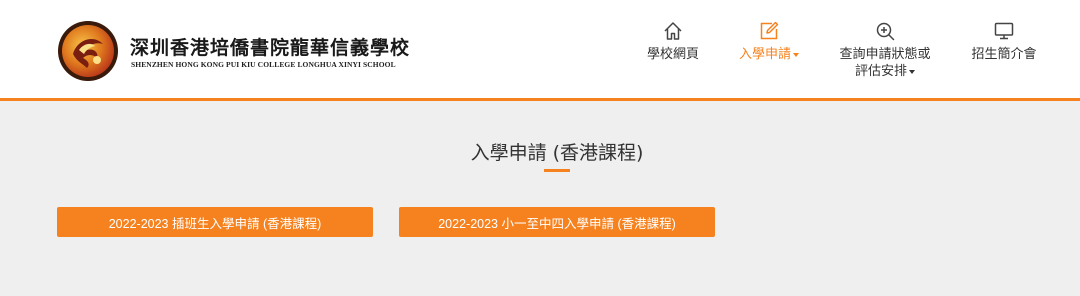 The height and width of the screenshot is (296, 1080). Describe the element at coordinates (880, 71) in the screenshot. I see `nav-application-status-line2: 評估安排` at that location.